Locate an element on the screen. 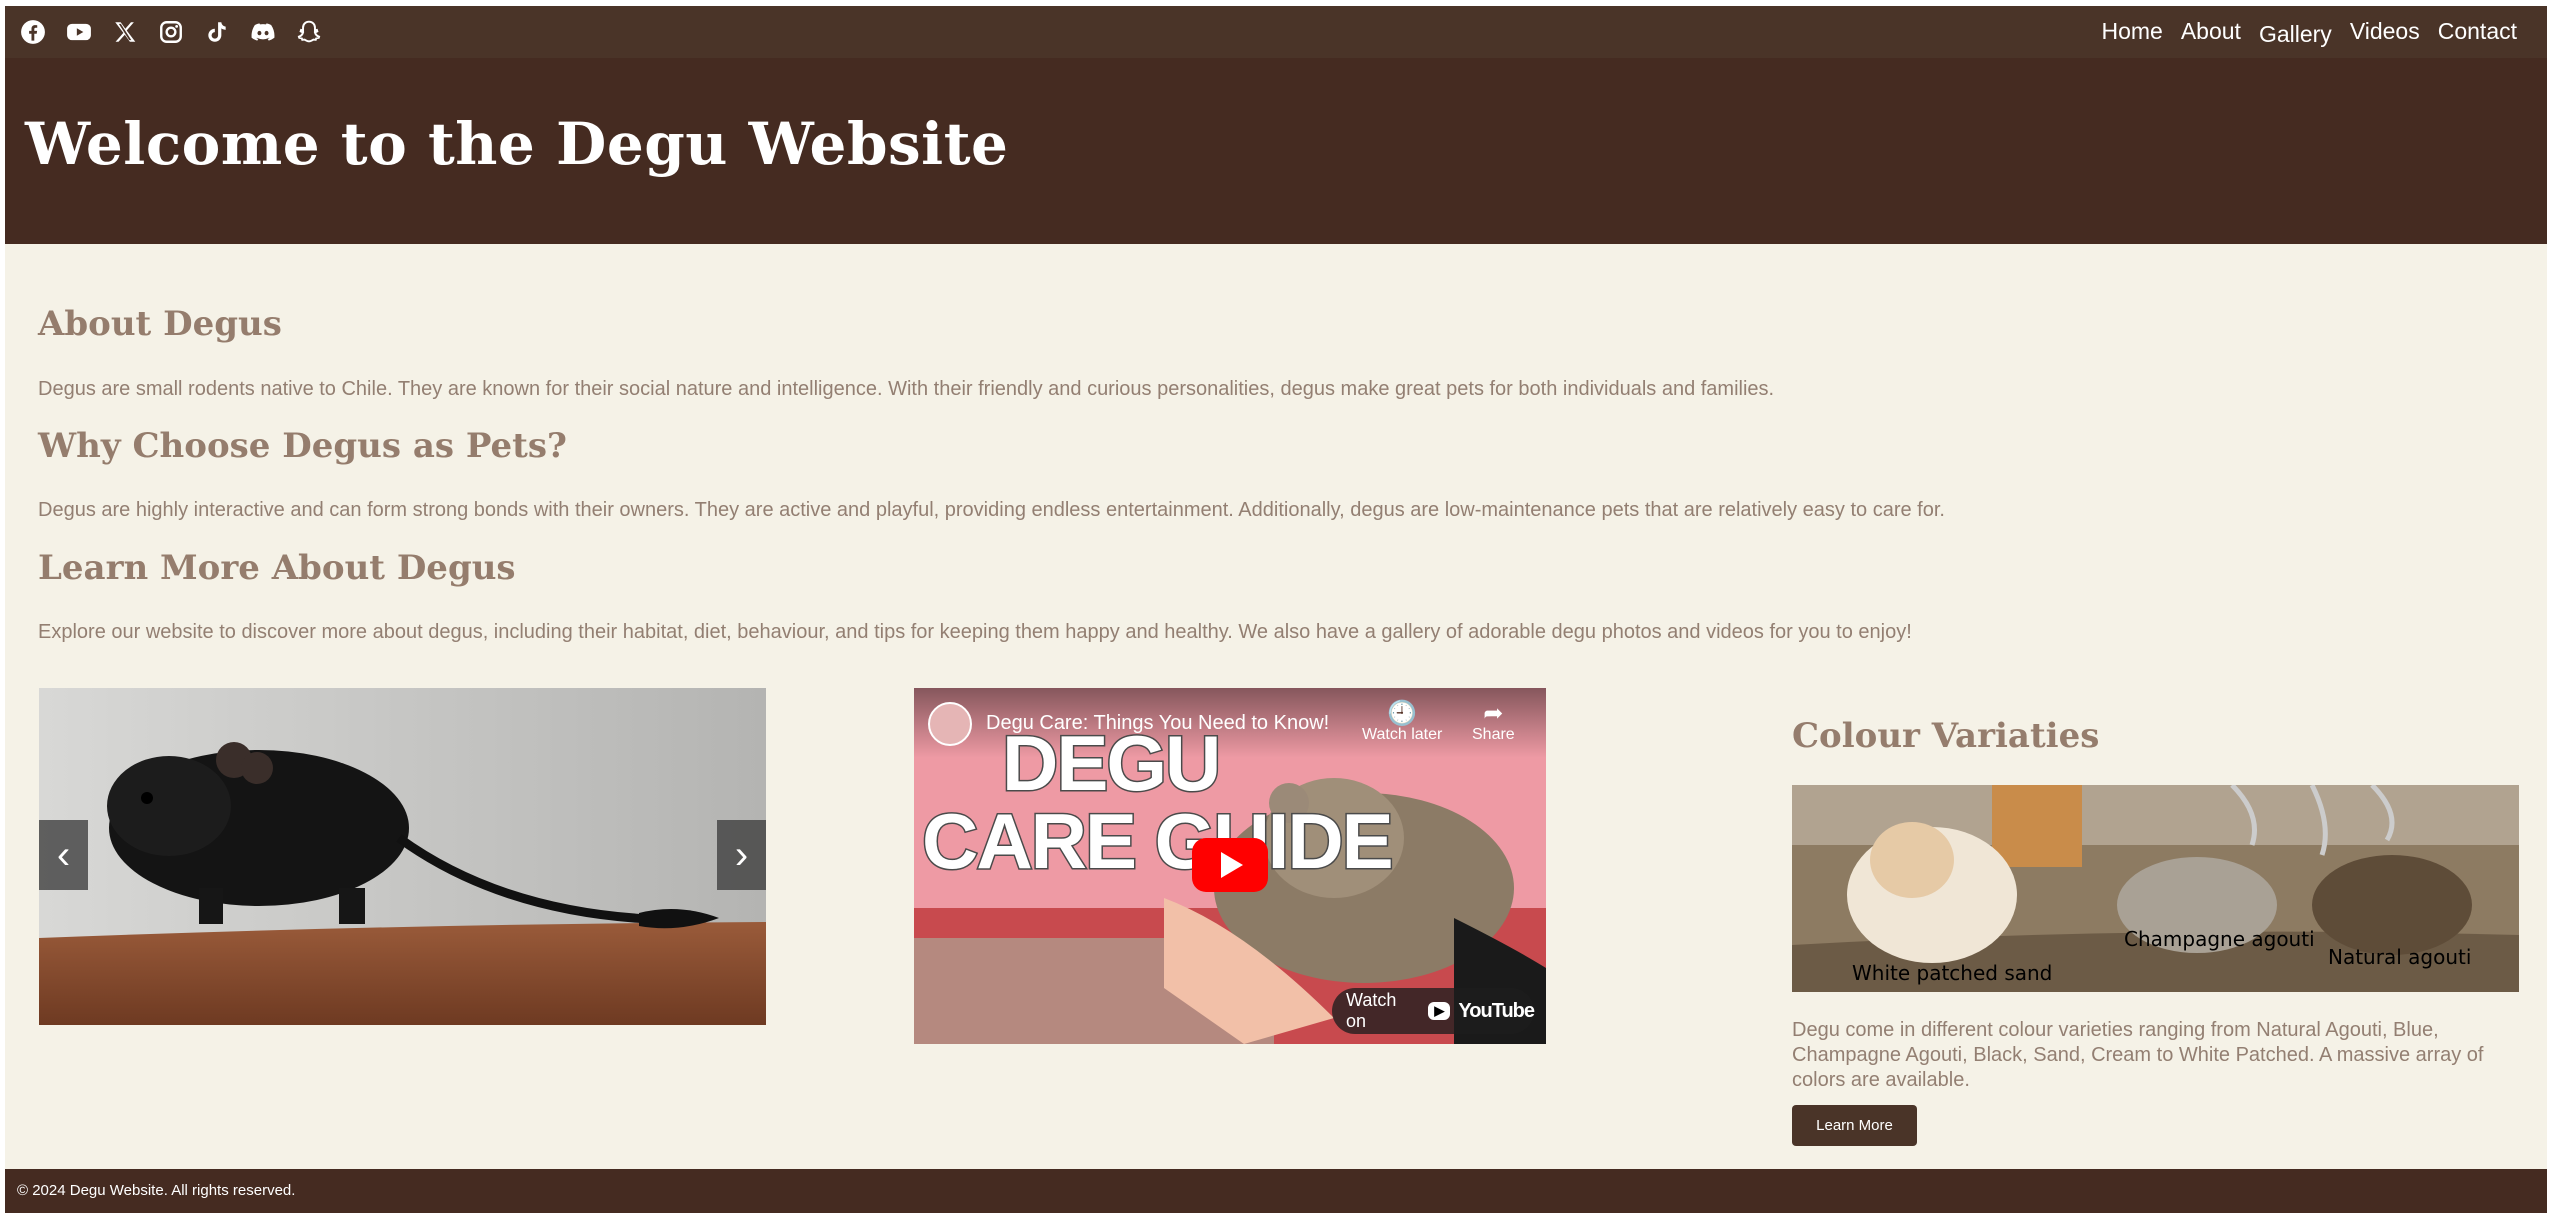 This screenshot has height=1213, width=2551. nav-videos: Videos is located at coordinates (2385, 32).